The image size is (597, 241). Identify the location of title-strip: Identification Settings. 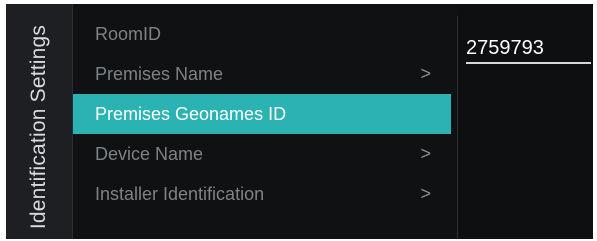
(39, 121).